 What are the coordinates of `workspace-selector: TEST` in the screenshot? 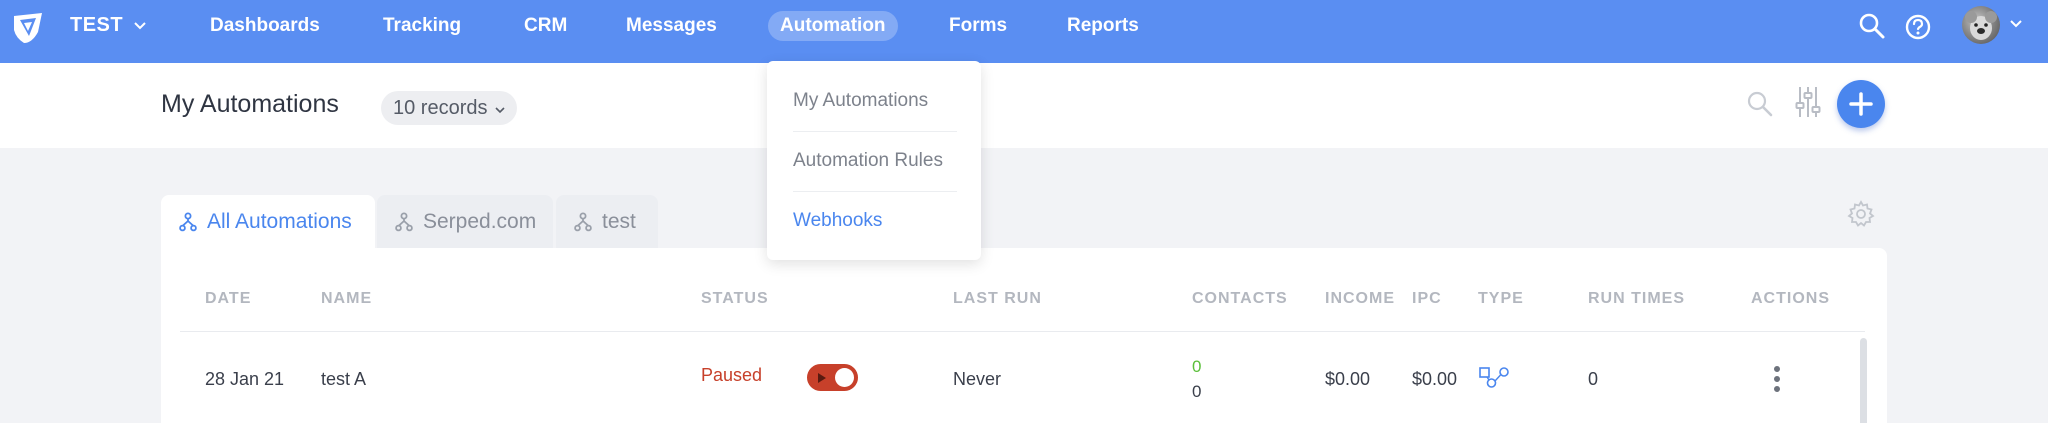 It's located at (108, 25).